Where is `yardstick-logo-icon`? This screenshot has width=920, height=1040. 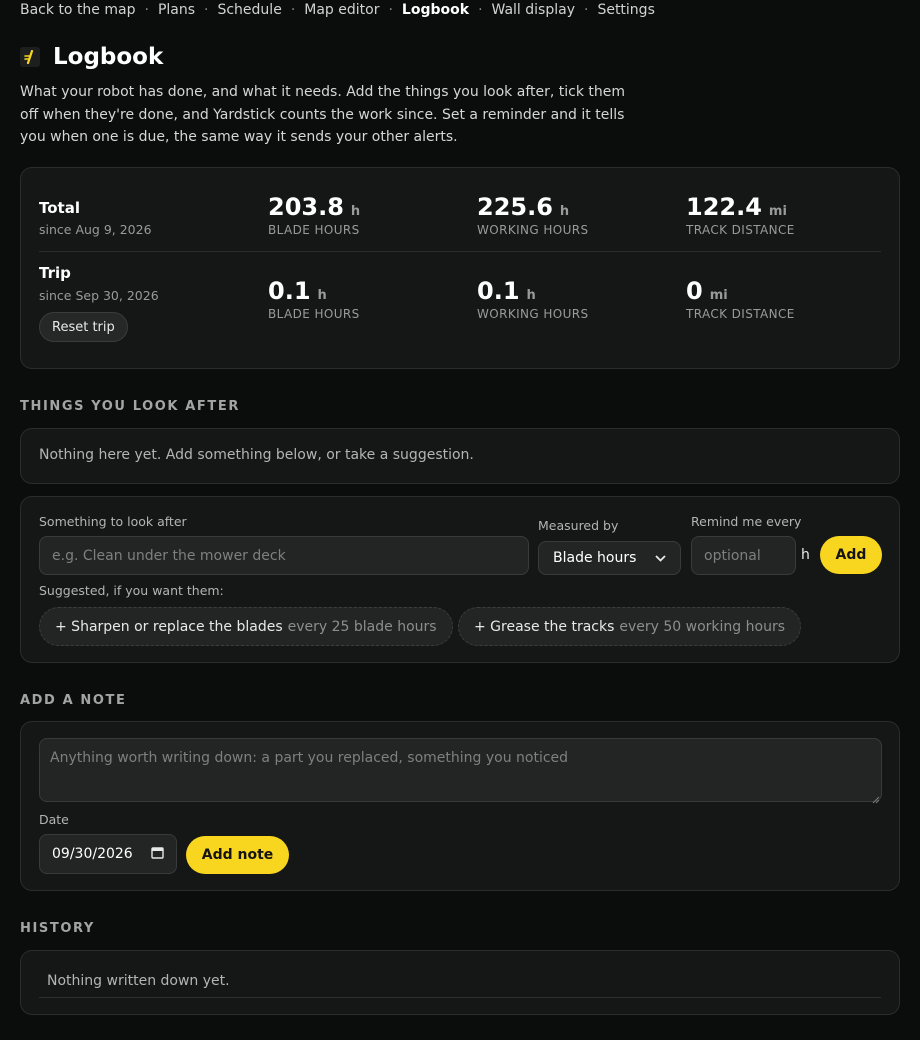 yardstick-logo-icon is located at coordinates (30, 57).